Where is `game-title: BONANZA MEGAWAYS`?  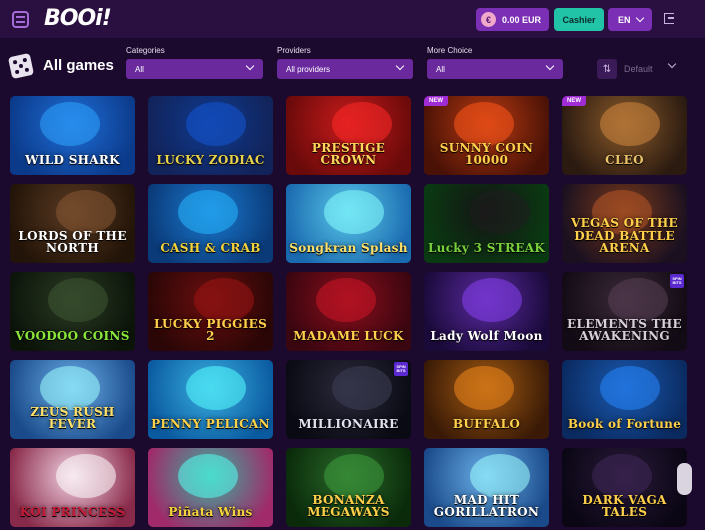
game-title: BONANZA MEGAWAYS is located at coordinates (348, 506).